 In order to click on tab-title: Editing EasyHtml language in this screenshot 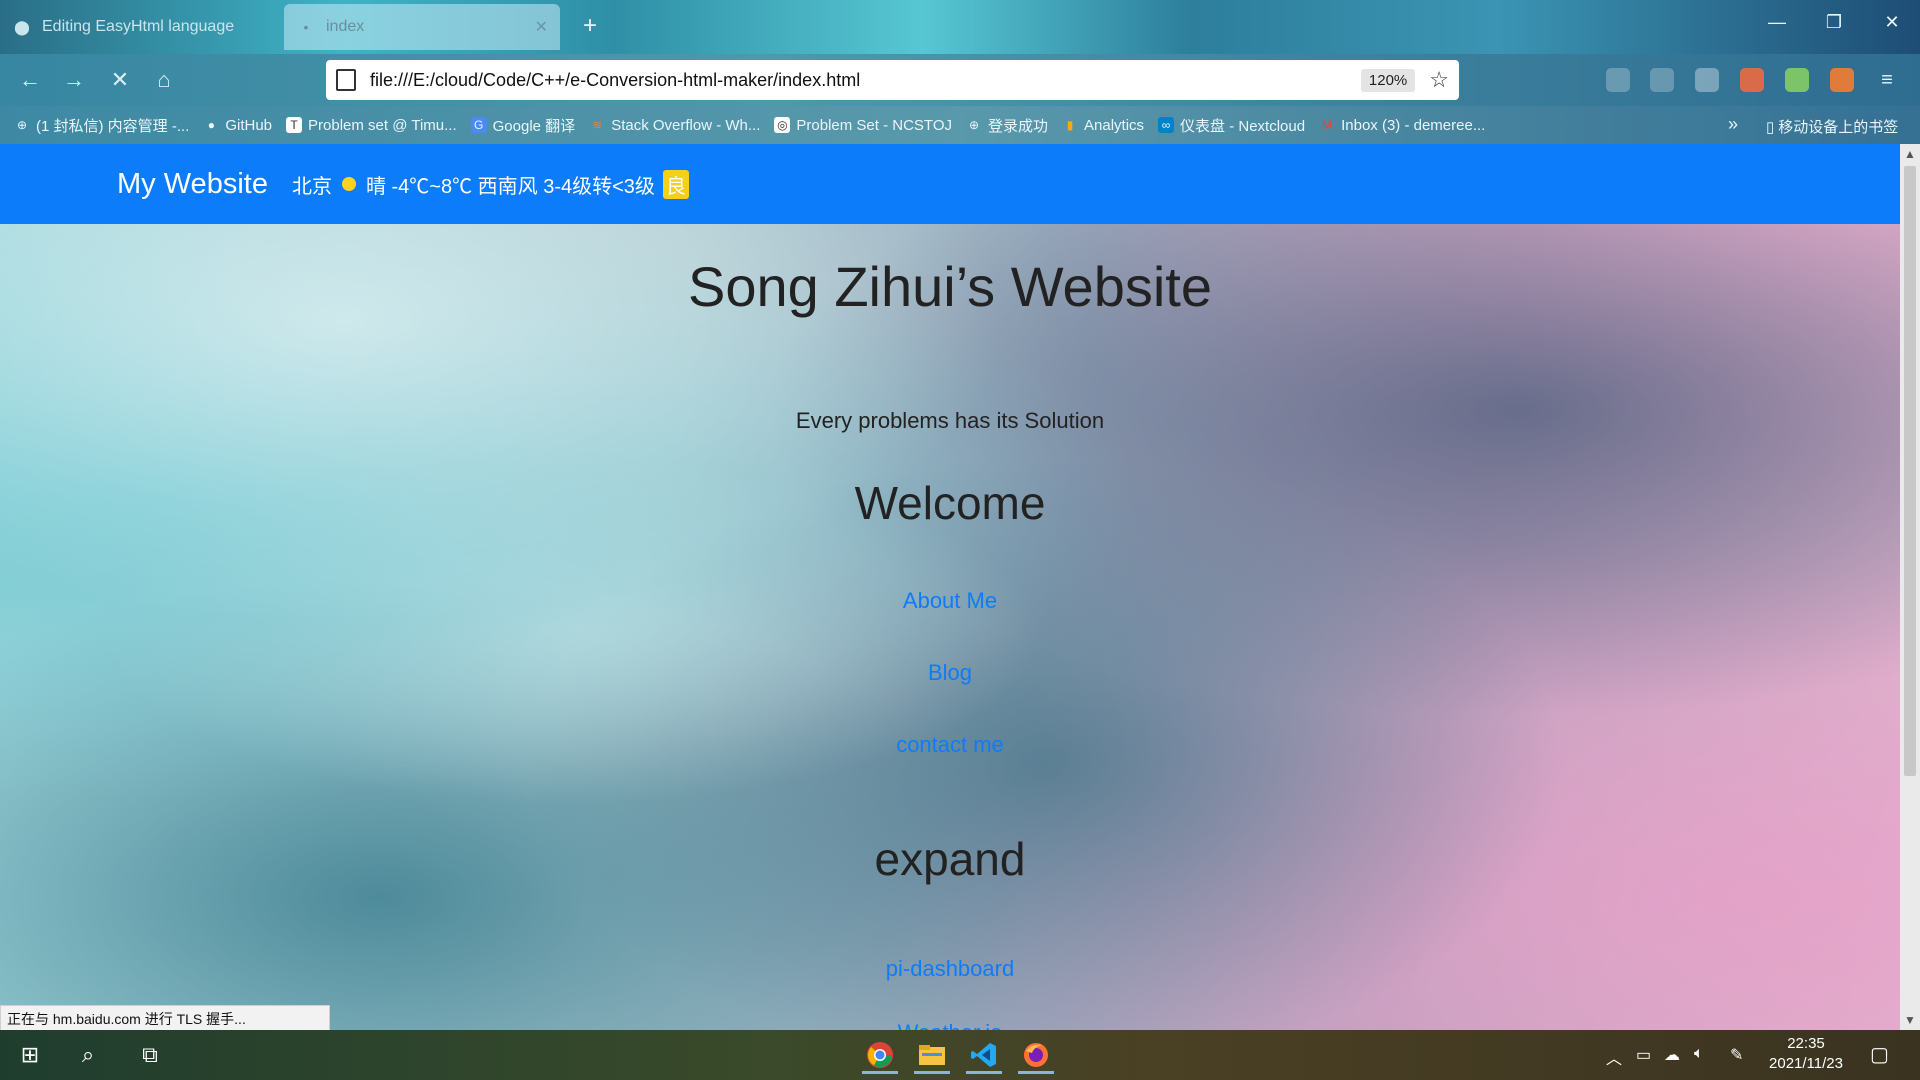, I will do `click(138, 26)`.